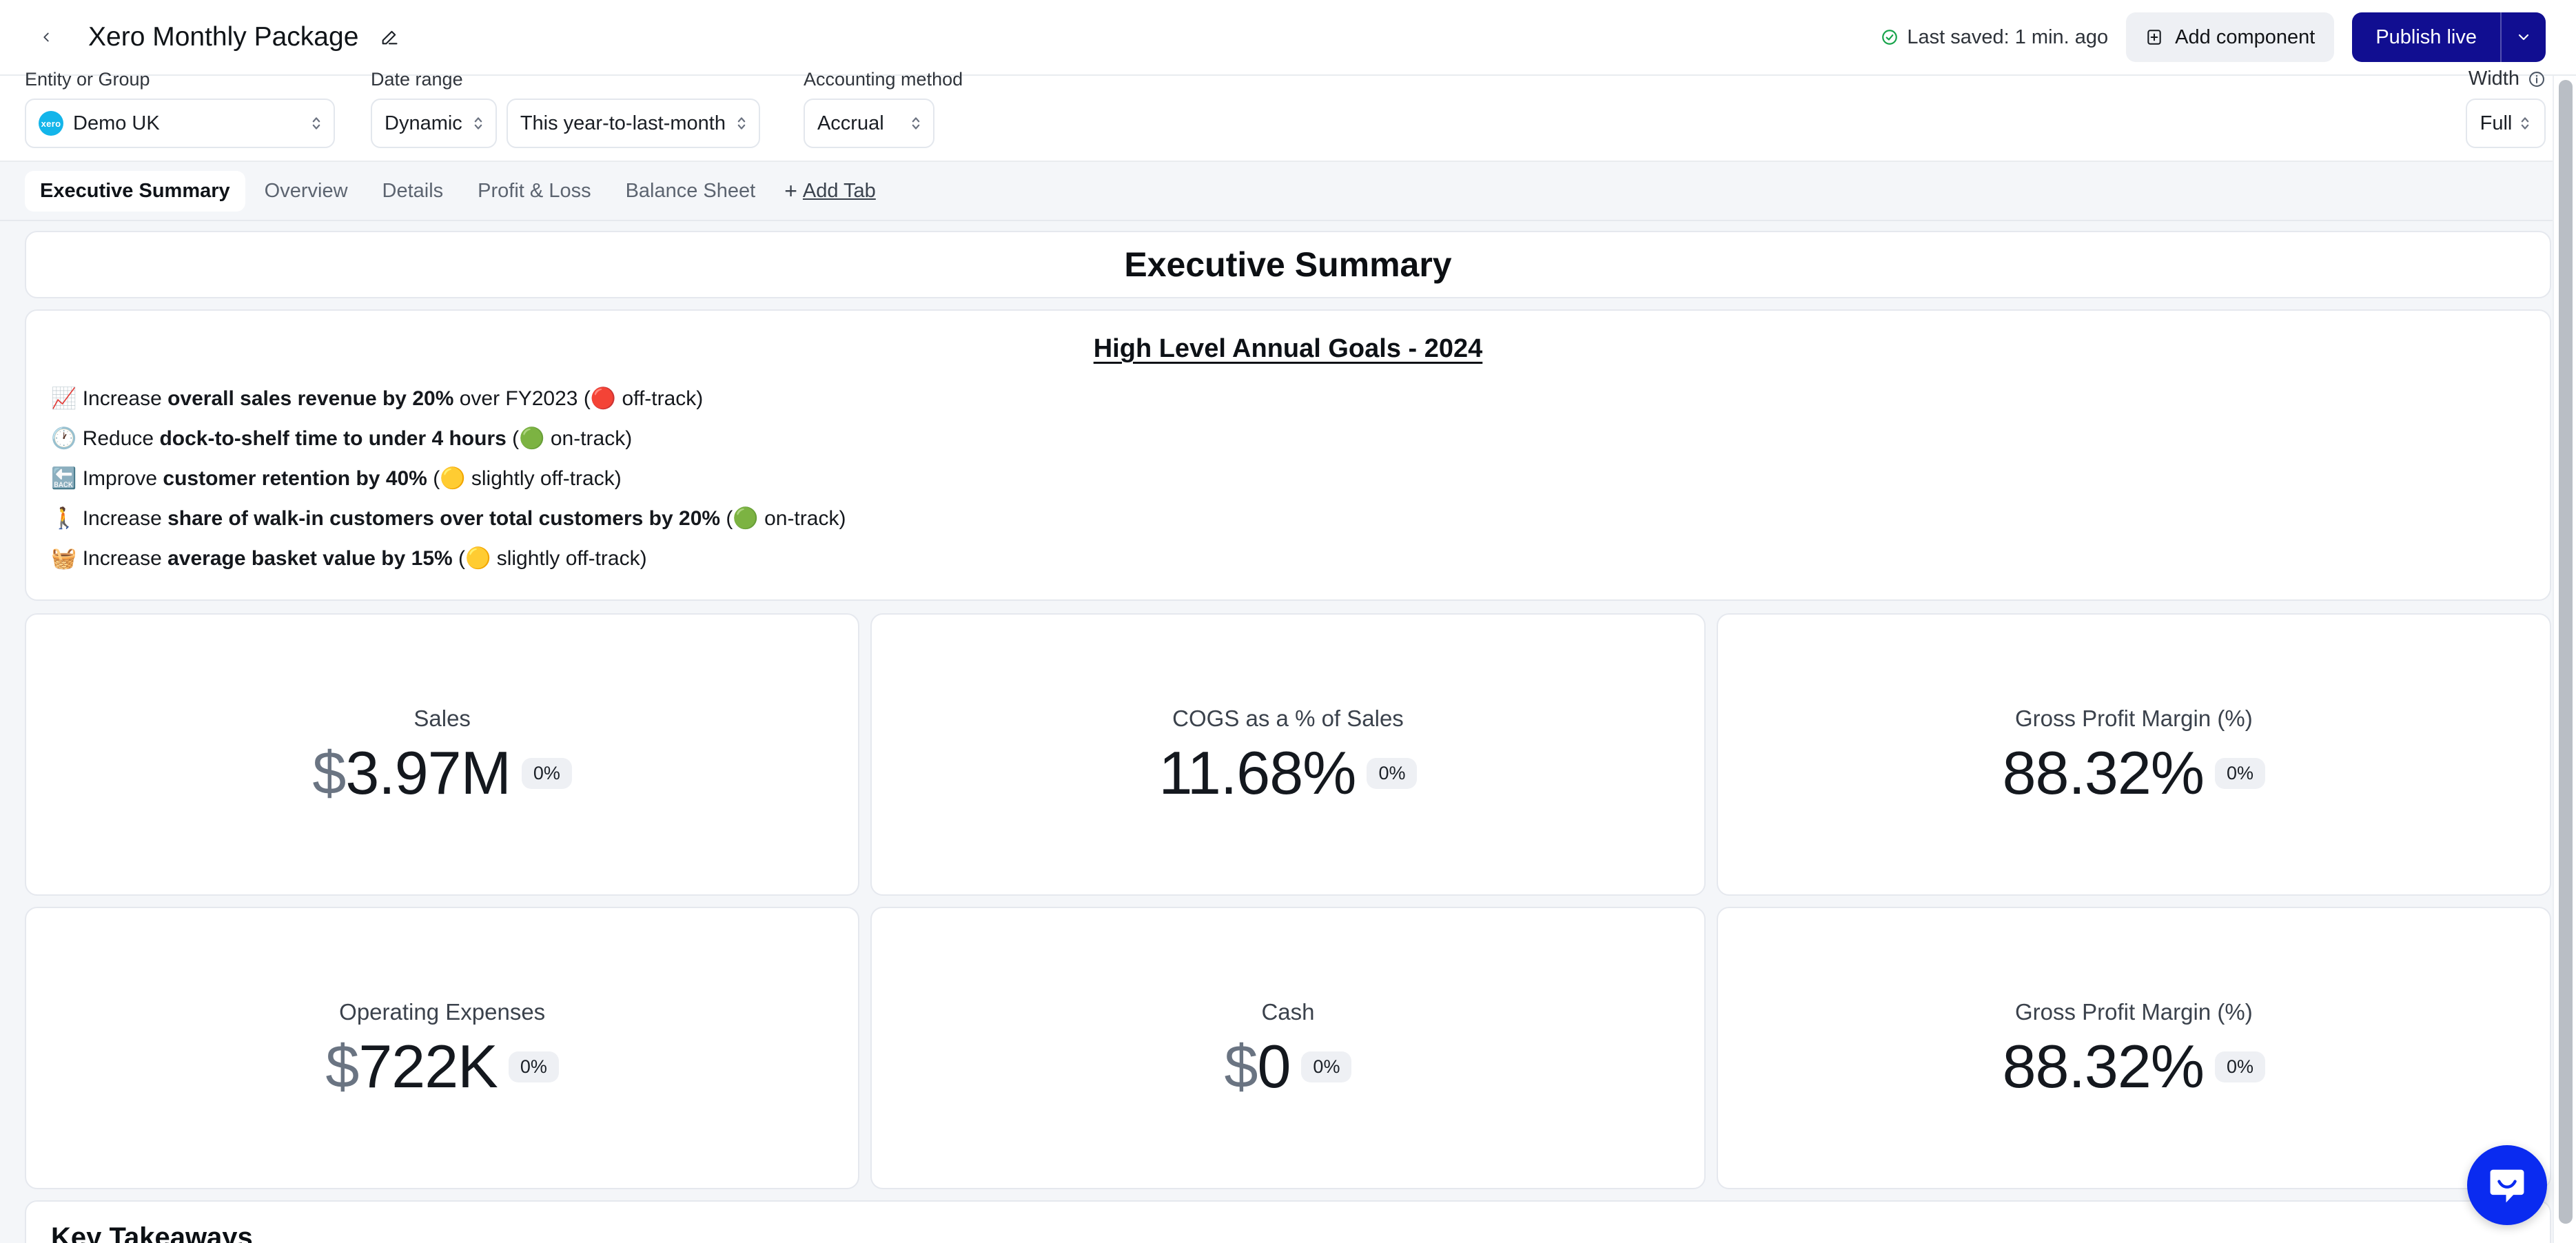 This screenshot has width=2576, height=1243. What do you see at coordinates (1288, 348) in the screenshot?
I see `annual-goals-heading: High Level Annual Goals - 2024` at bounding box center [1288, 348].